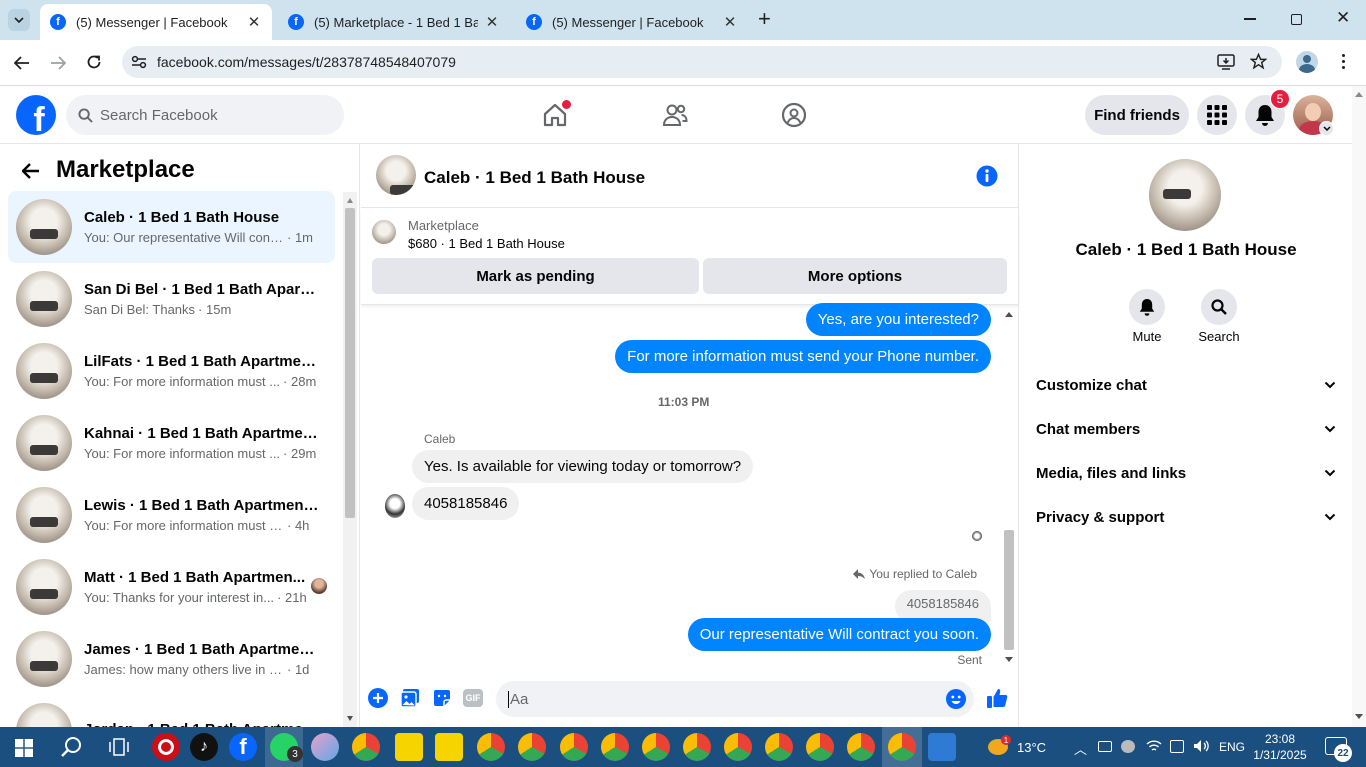 The width and height of the screenshot is (1366, 767). Describe the element at coordinates (442, 698) in the screenshot. I see `sticker-icon` at that location.